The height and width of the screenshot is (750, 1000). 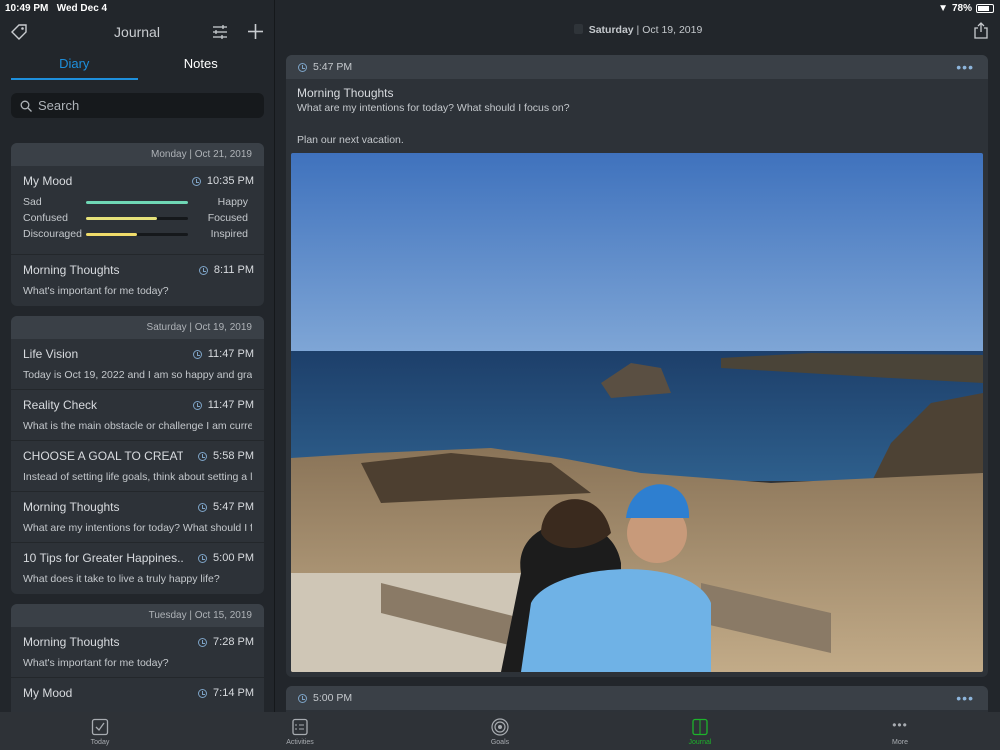 What do you see at coordinates (255, 31) in the screenshot?
I see `add-icon` at bounding box center [255, 31].